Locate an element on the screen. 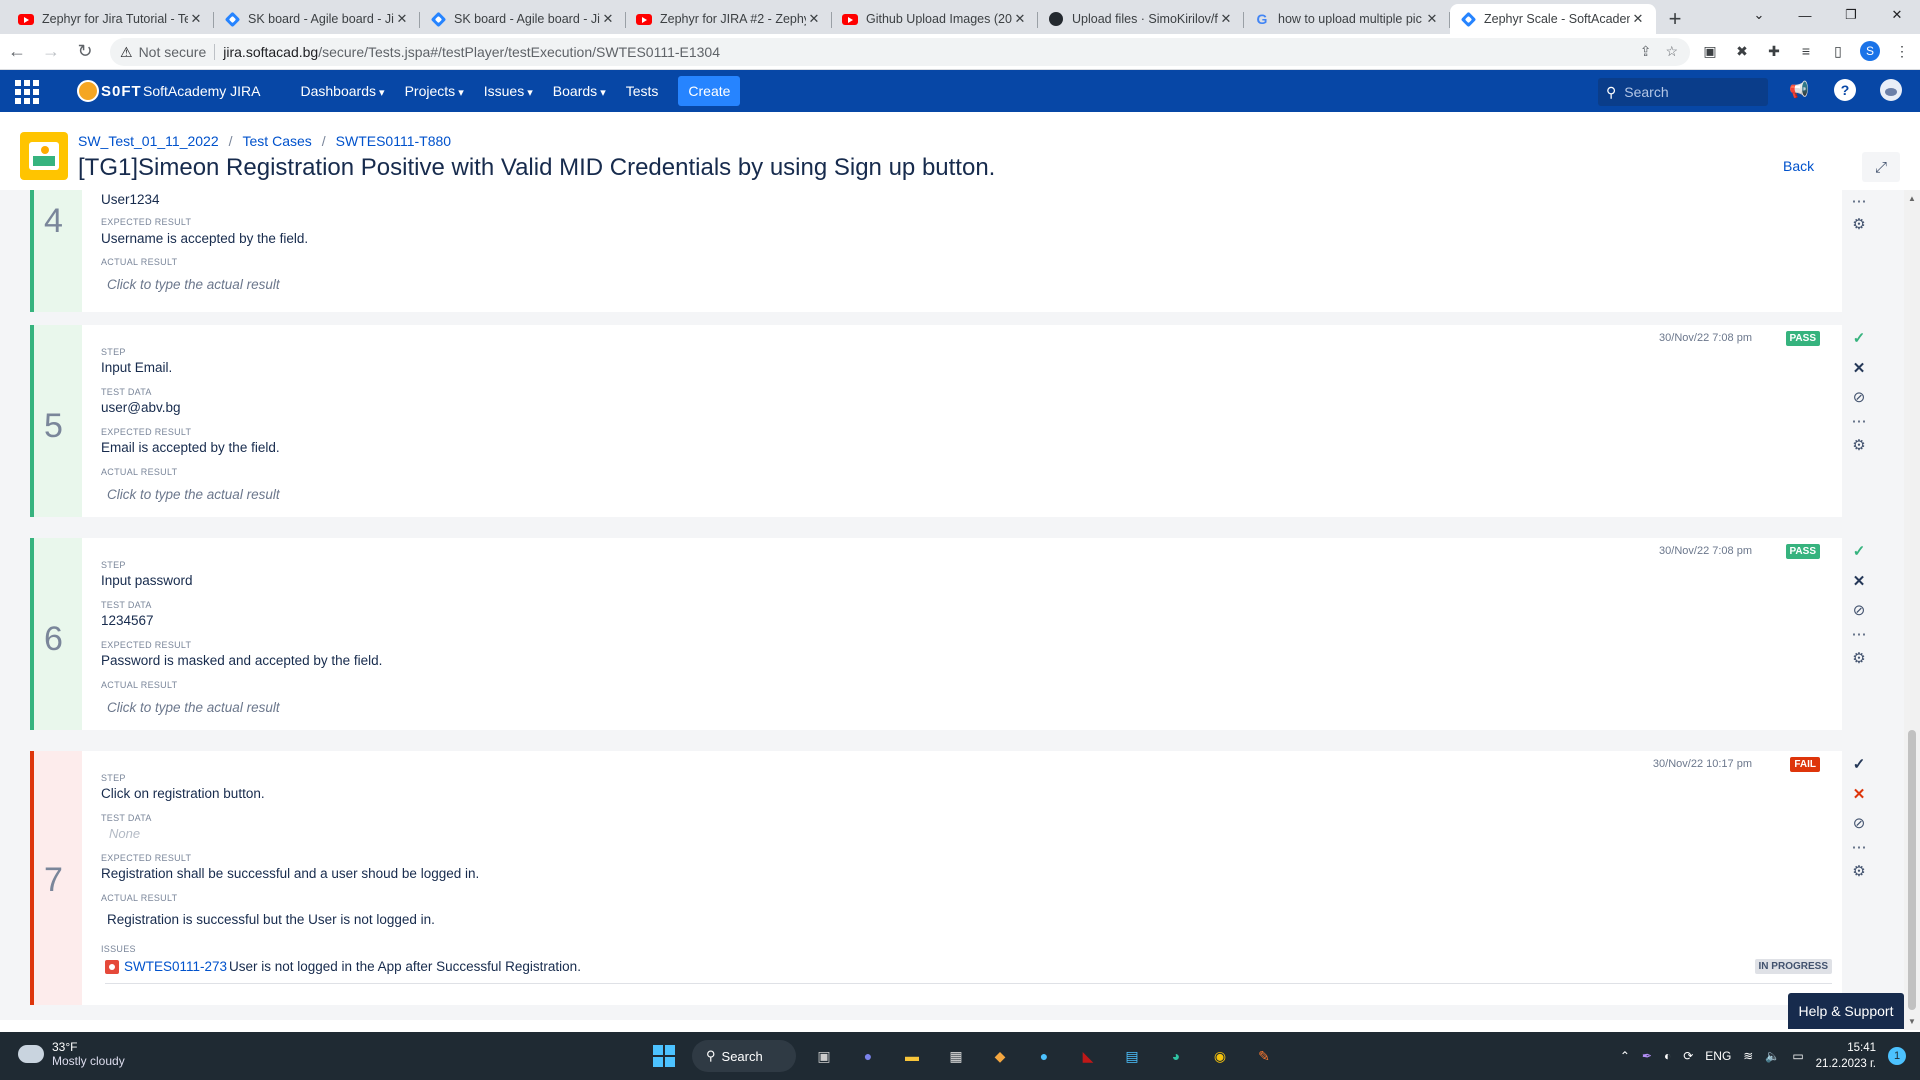  help-support-button: Help & Support is located at coordinates (1846, 1011).